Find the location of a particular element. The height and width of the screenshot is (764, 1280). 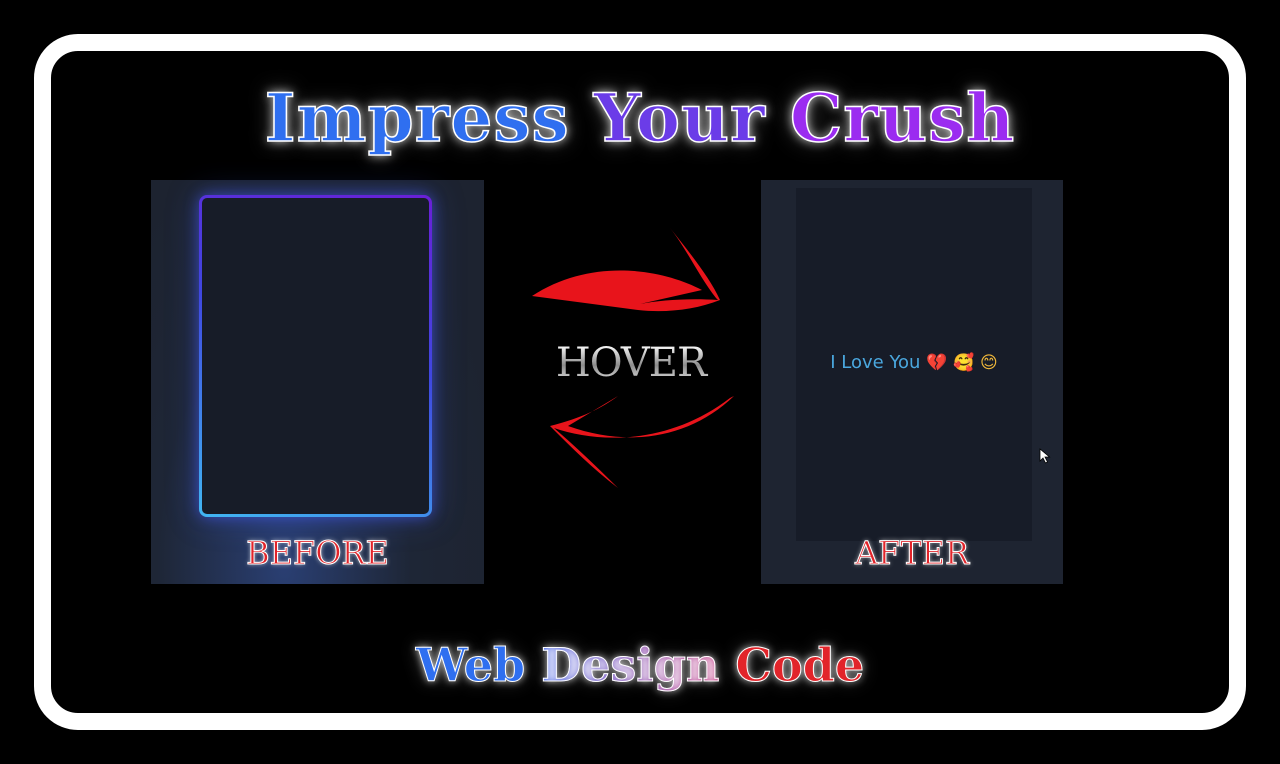

neon-card is located at coordinates (315, 356).